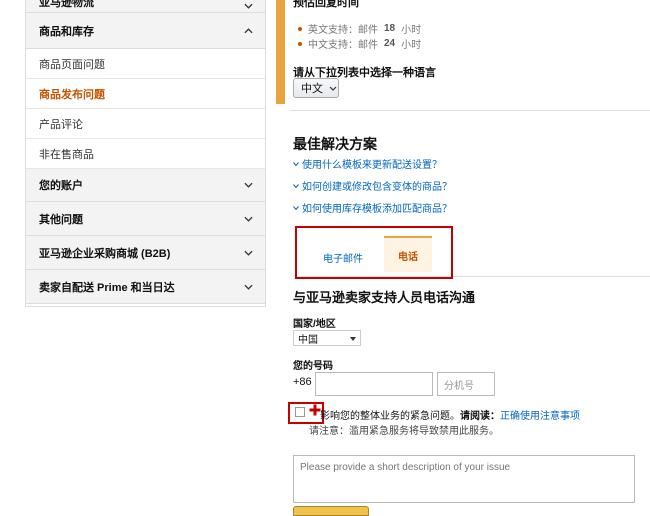 This screenshot has width=650, height=516. I want to click on sidebar-category-seller-fulfilled-prime: 卖家自配送 Prime 和当日达, so click(145, 287).